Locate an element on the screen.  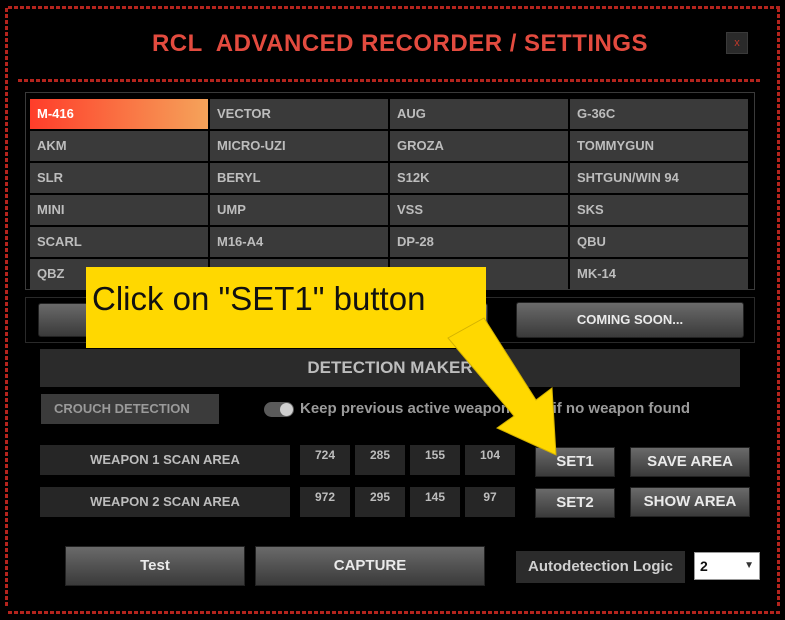
toggle-knob is located at coordinates (286, 409).